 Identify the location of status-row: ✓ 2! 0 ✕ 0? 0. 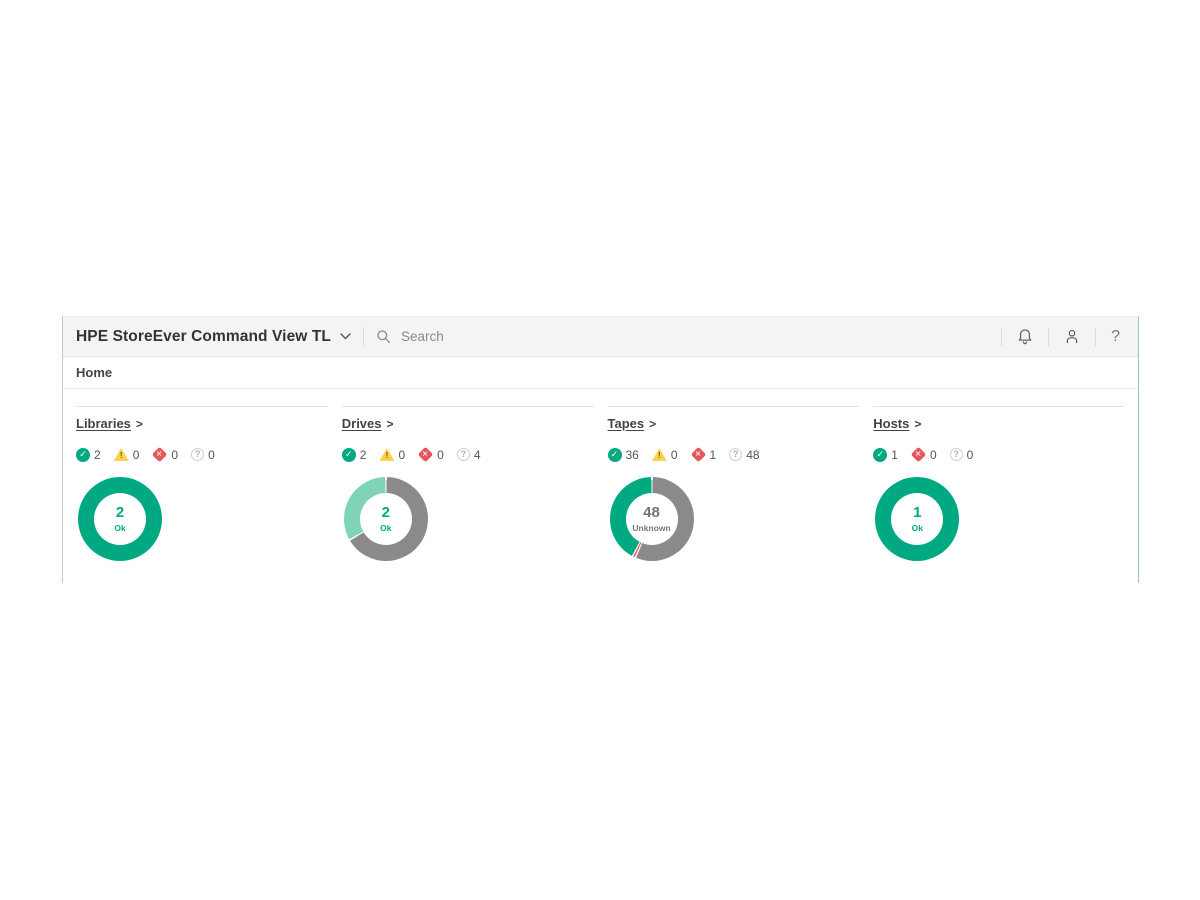
(202, 454).